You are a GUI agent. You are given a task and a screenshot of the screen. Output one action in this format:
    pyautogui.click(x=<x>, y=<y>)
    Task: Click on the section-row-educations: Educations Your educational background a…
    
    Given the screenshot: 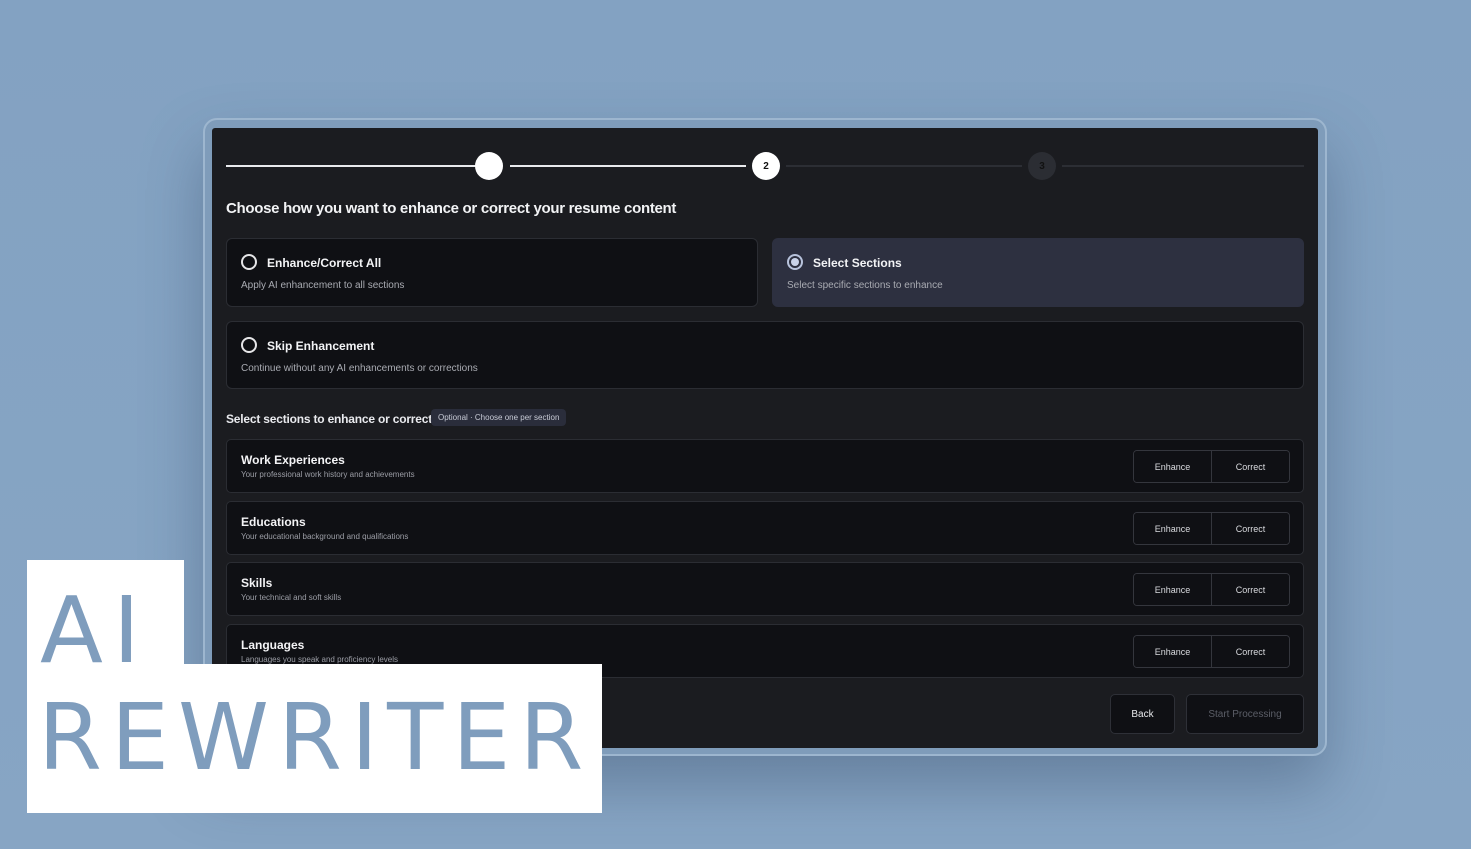 What is the action you would take?
    pyautogui.click(x=765, y=528)
    